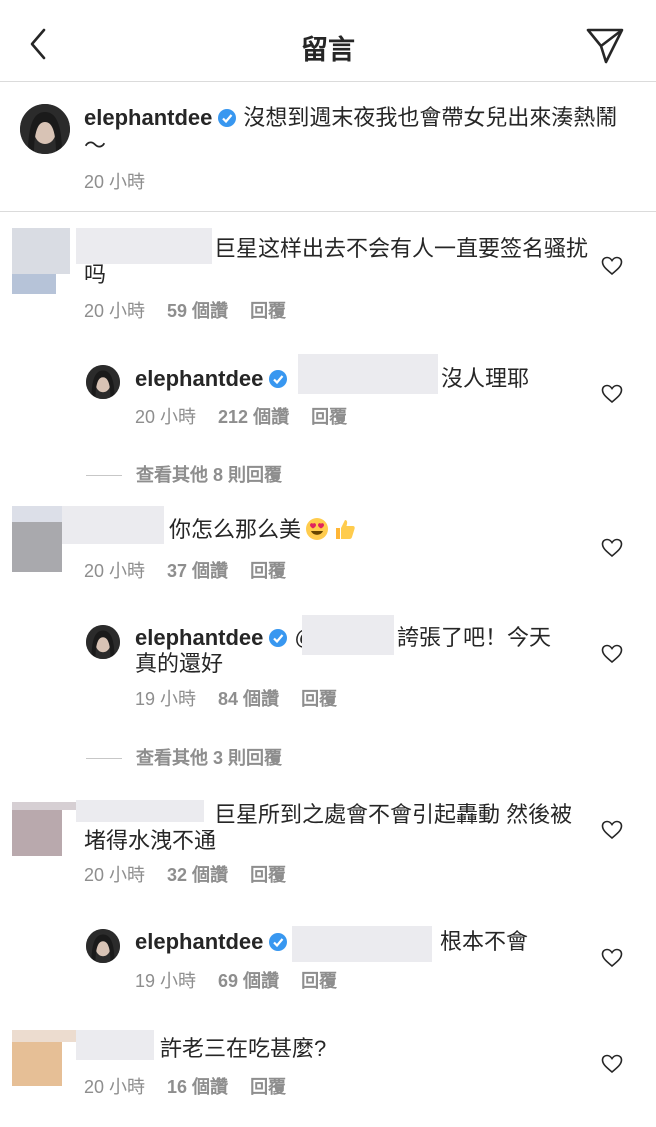 The width and height of the screenshot is (656, 1127). I want to click on view-more-label: 查看其他 3 則回覆, so click(209, 758).